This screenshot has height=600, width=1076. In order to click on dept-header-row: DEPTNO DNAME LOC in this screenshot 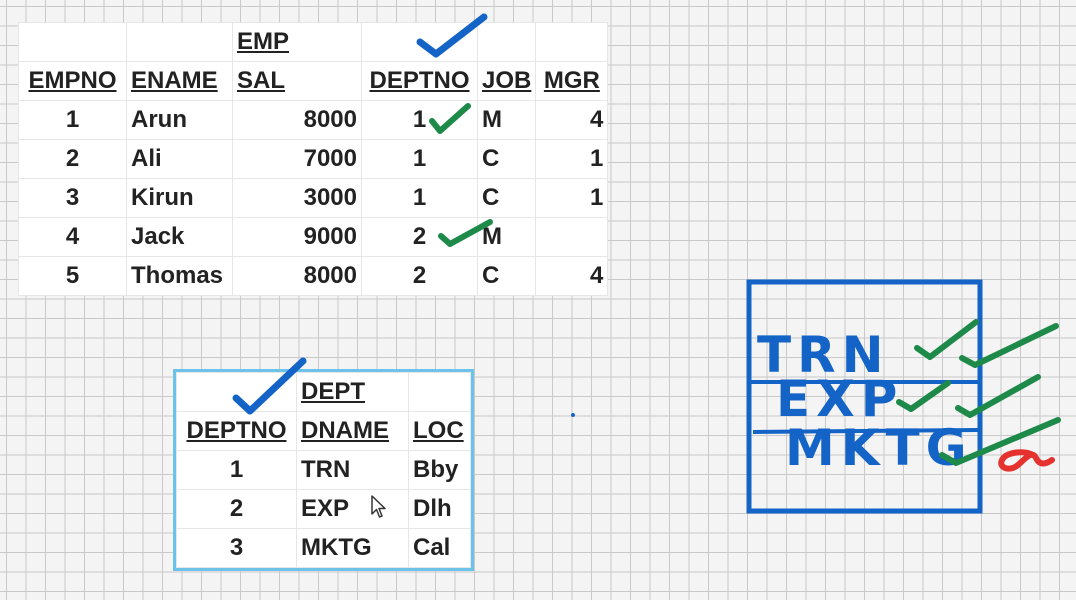, I will do `click(323, 431)`.